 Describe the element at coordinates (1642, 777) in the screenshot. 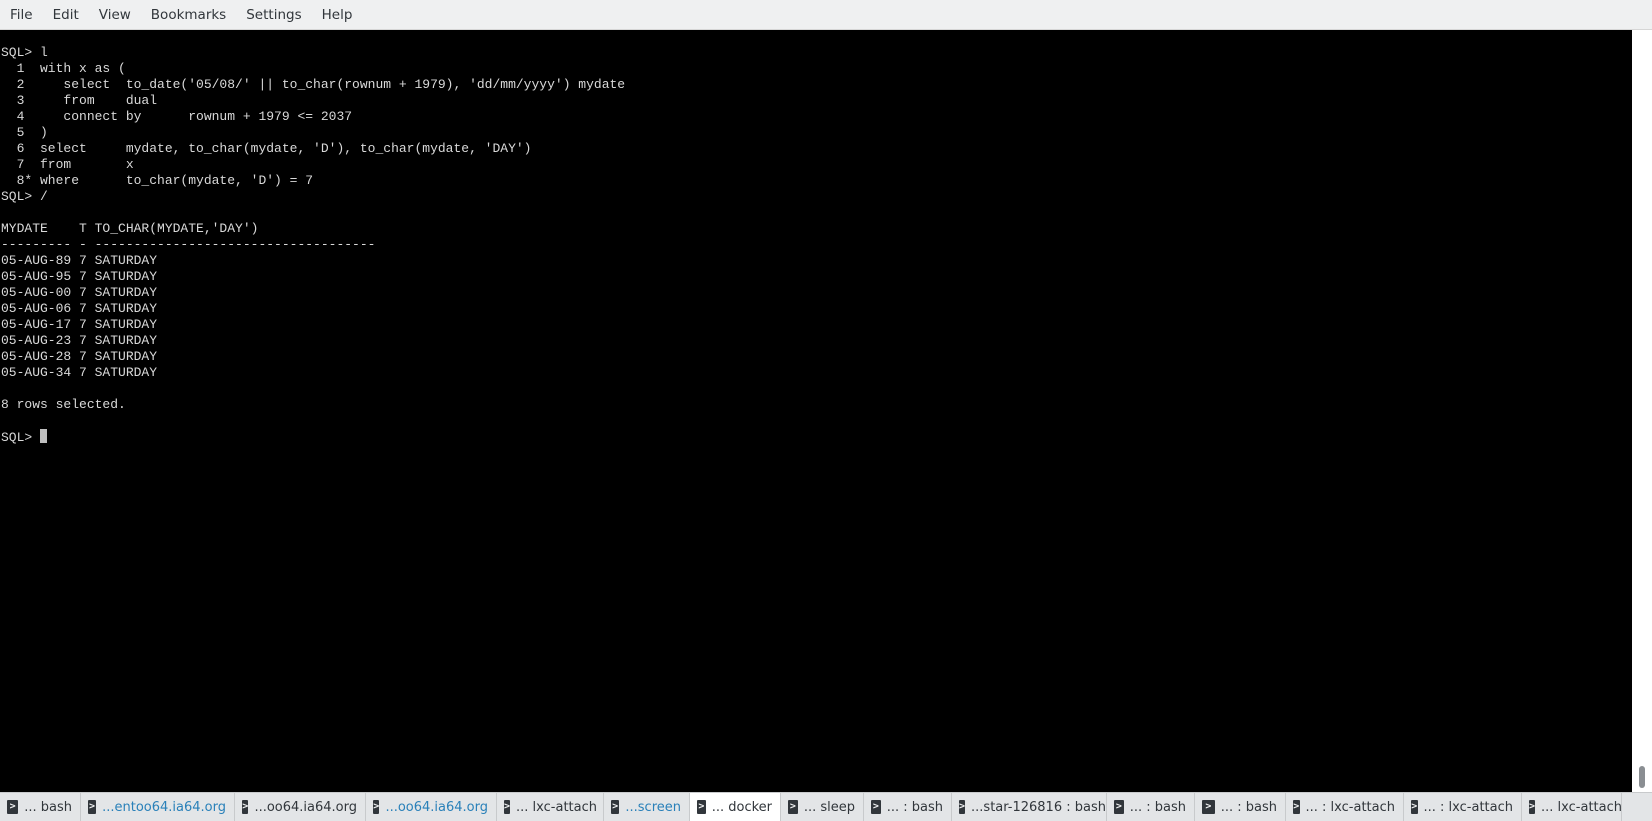

I see `scrollbar-thumb` at that location.